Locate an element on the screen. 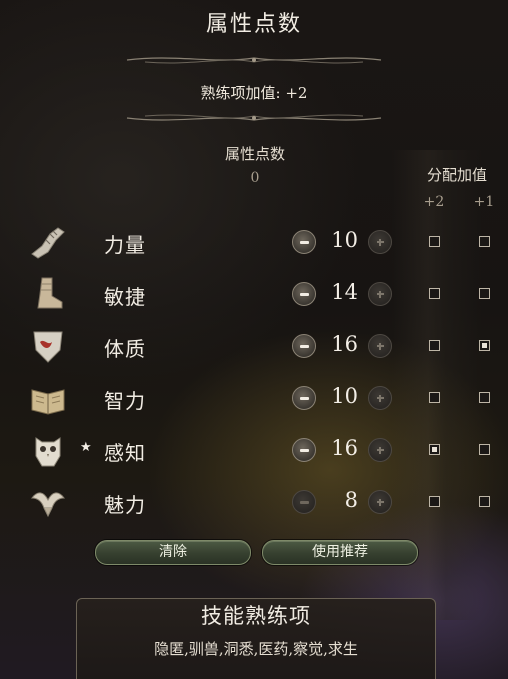  panel-title: 属性点数 is located at coordinates (253, 24).